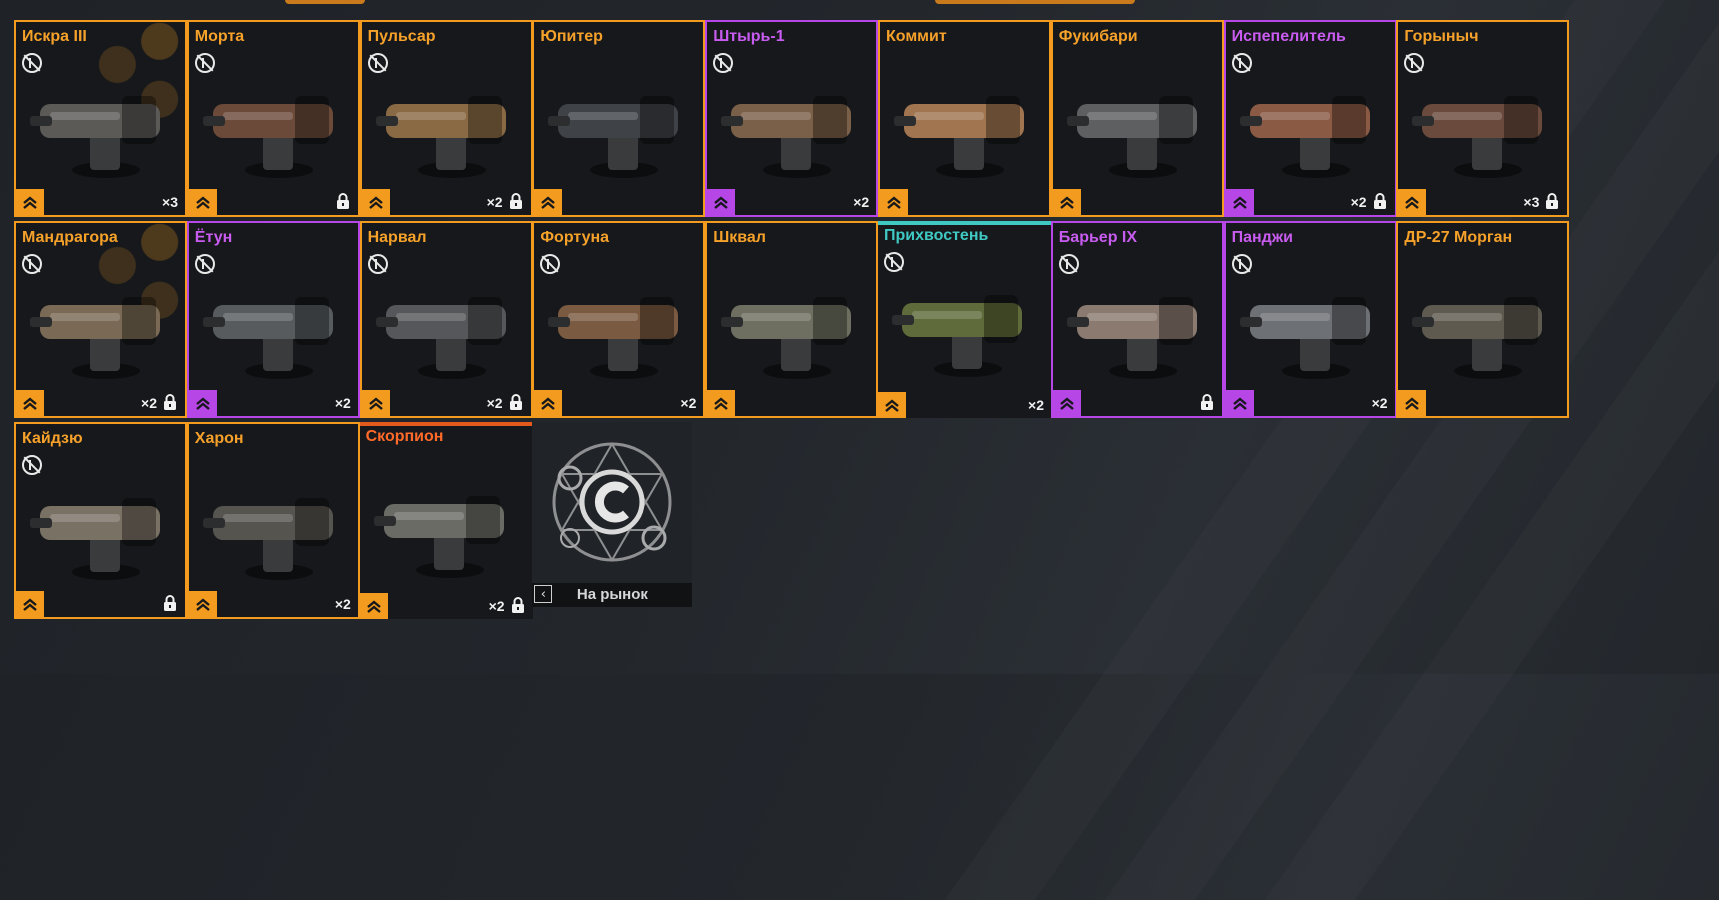  Describe the element at coordinates (964, 319) in the screenshot. I see `weapon-card: Прихвостень ×2` at that location.